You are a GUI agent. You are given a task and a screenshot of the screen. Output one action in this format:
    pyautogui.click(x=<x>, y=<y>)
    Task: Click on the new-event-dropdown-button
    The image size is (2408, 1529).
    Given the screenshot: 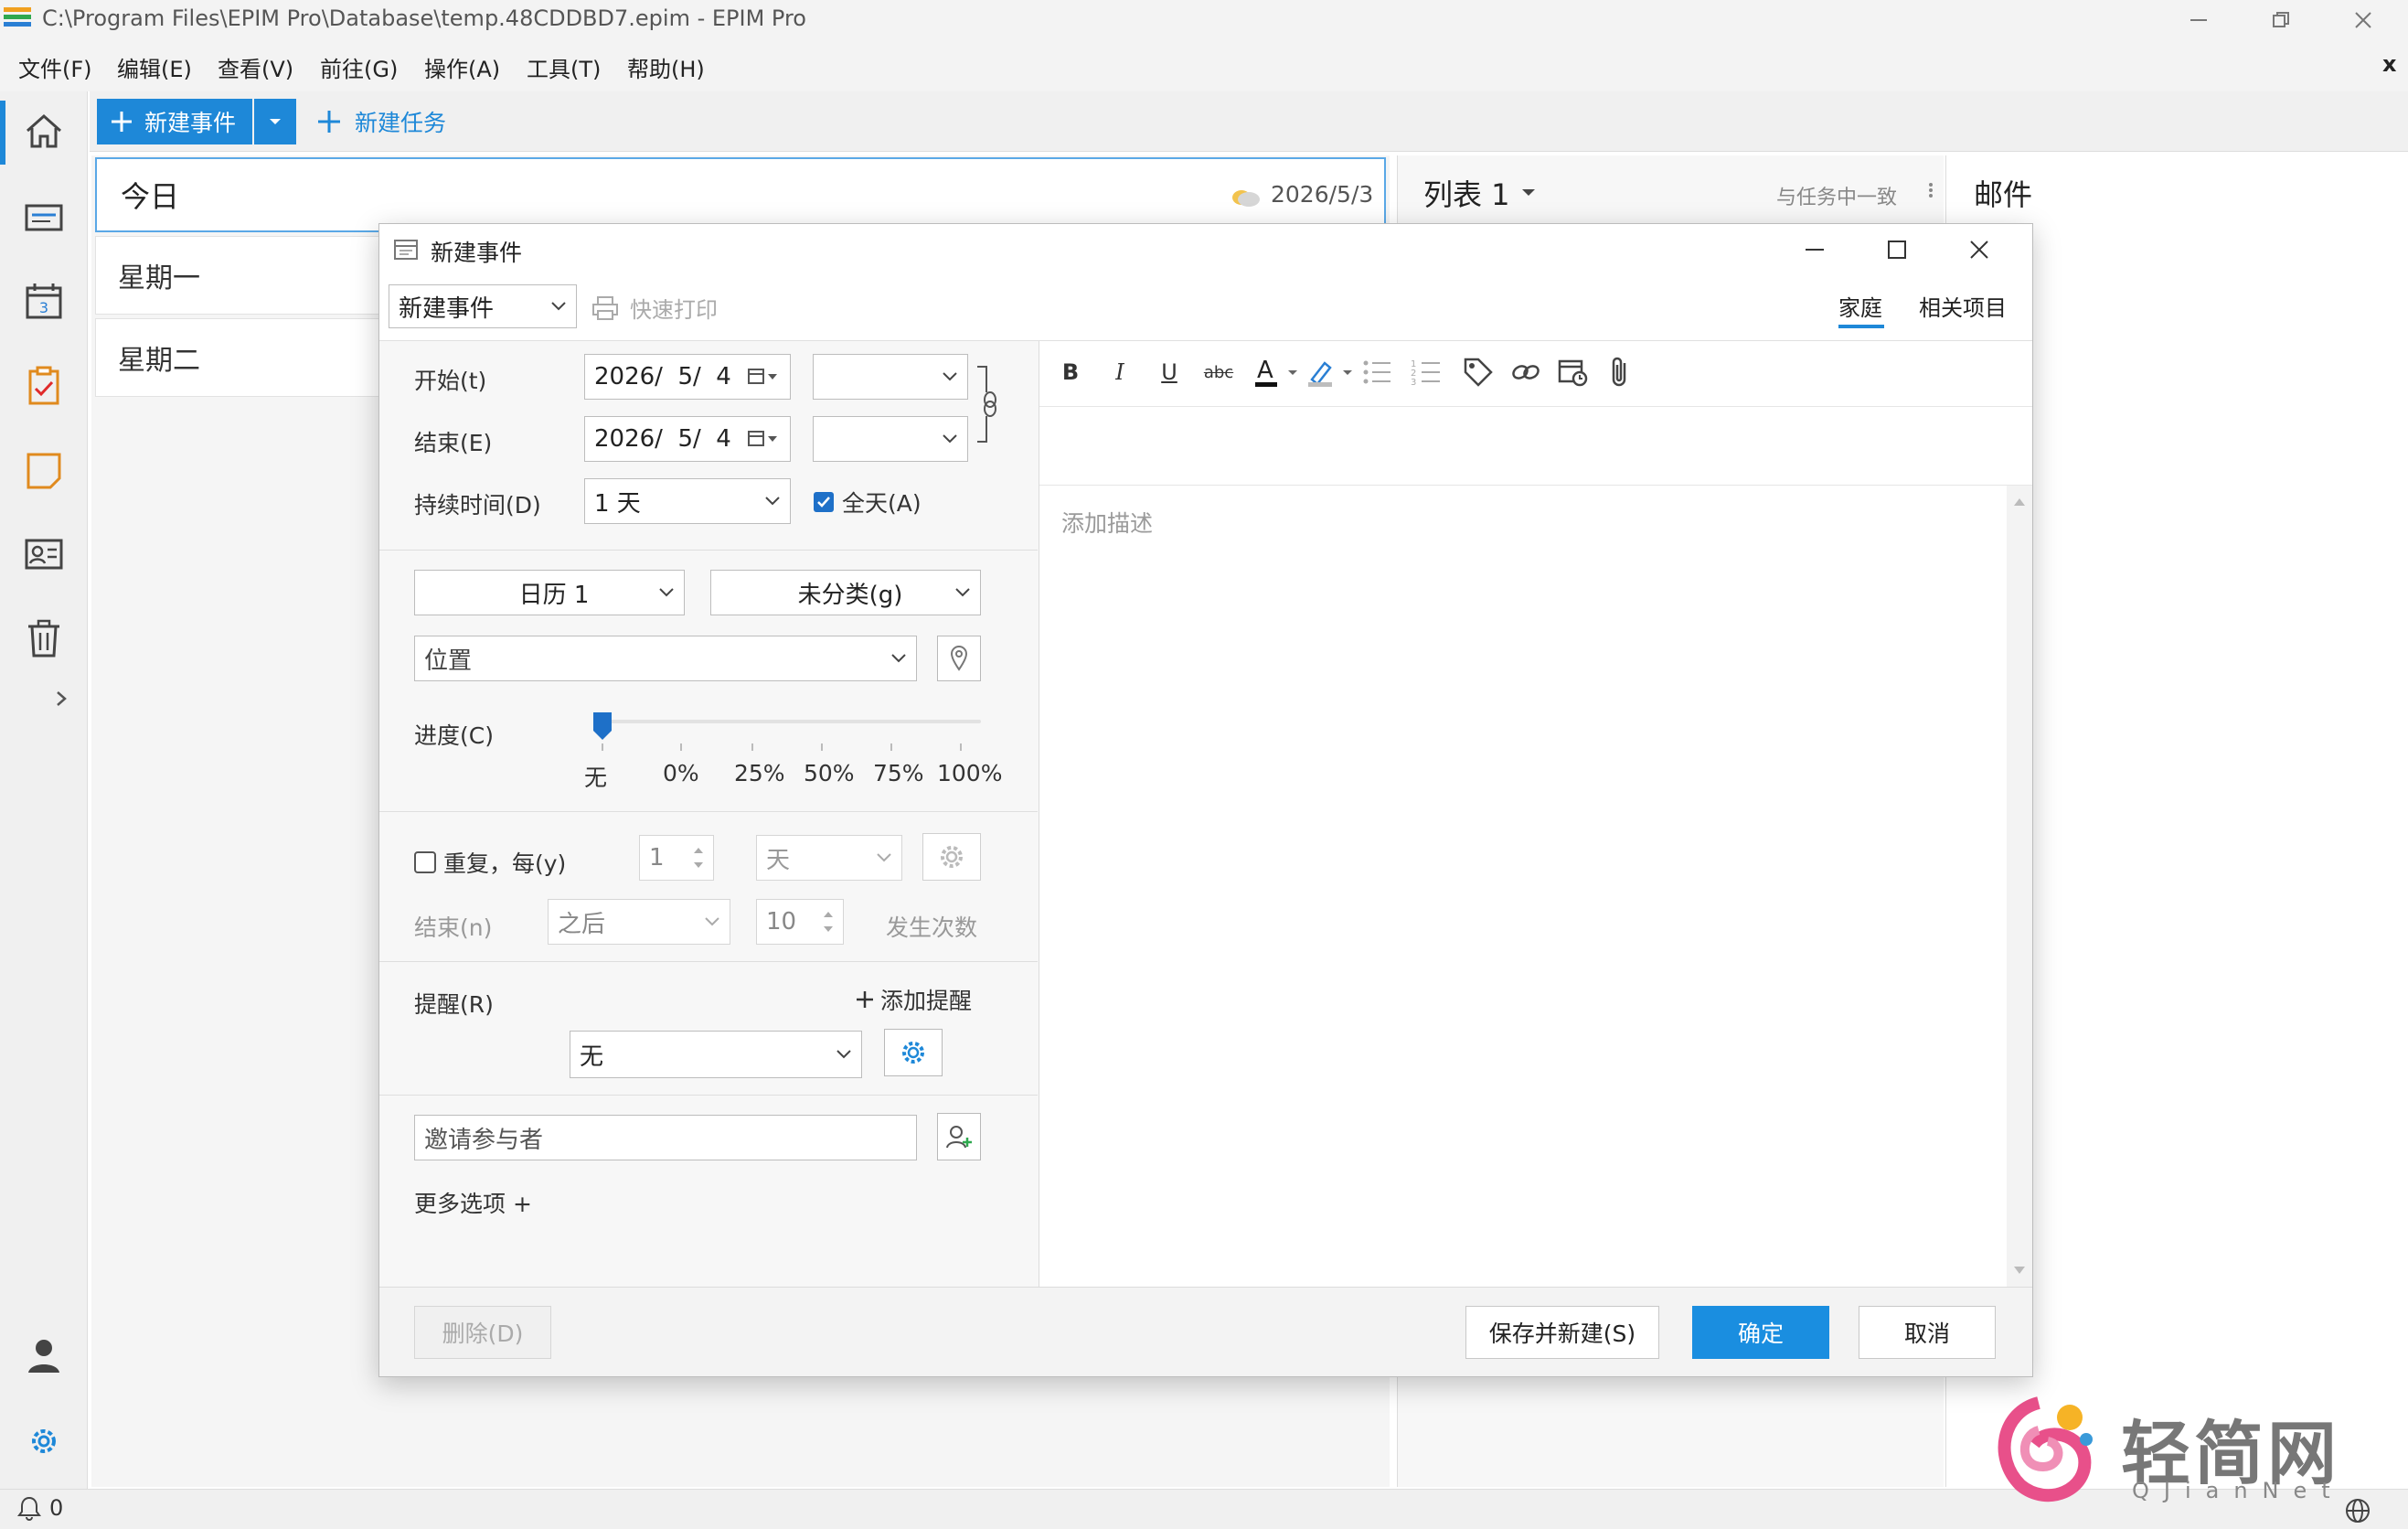 What is the action you would take?
    pyautogui.click(x=275, y=122)
    